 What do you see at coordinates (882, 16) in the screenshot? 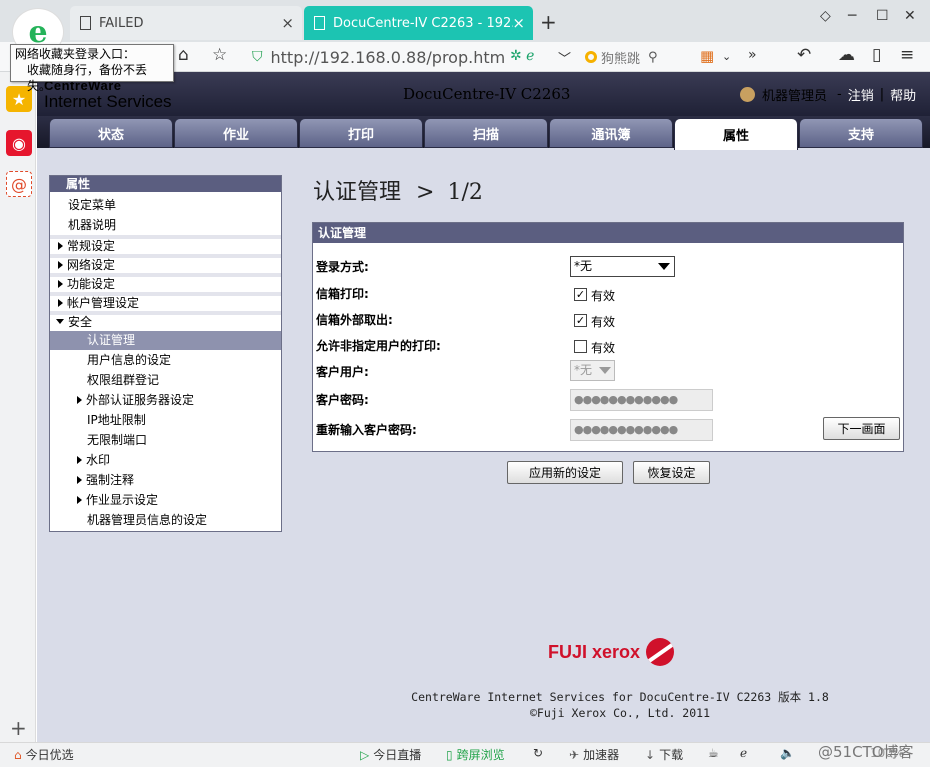
I see `maximize-icon: ☐` at bounding box center [882, 16].